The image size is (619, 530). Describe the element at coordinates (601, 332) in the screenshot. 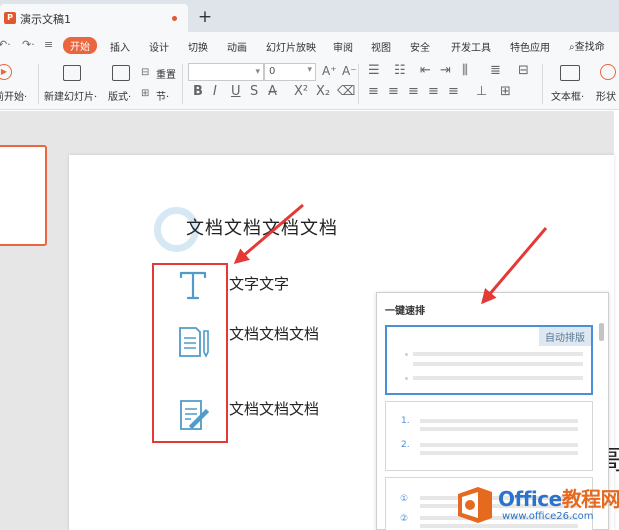

I see `panel-scrollbar` at that location.